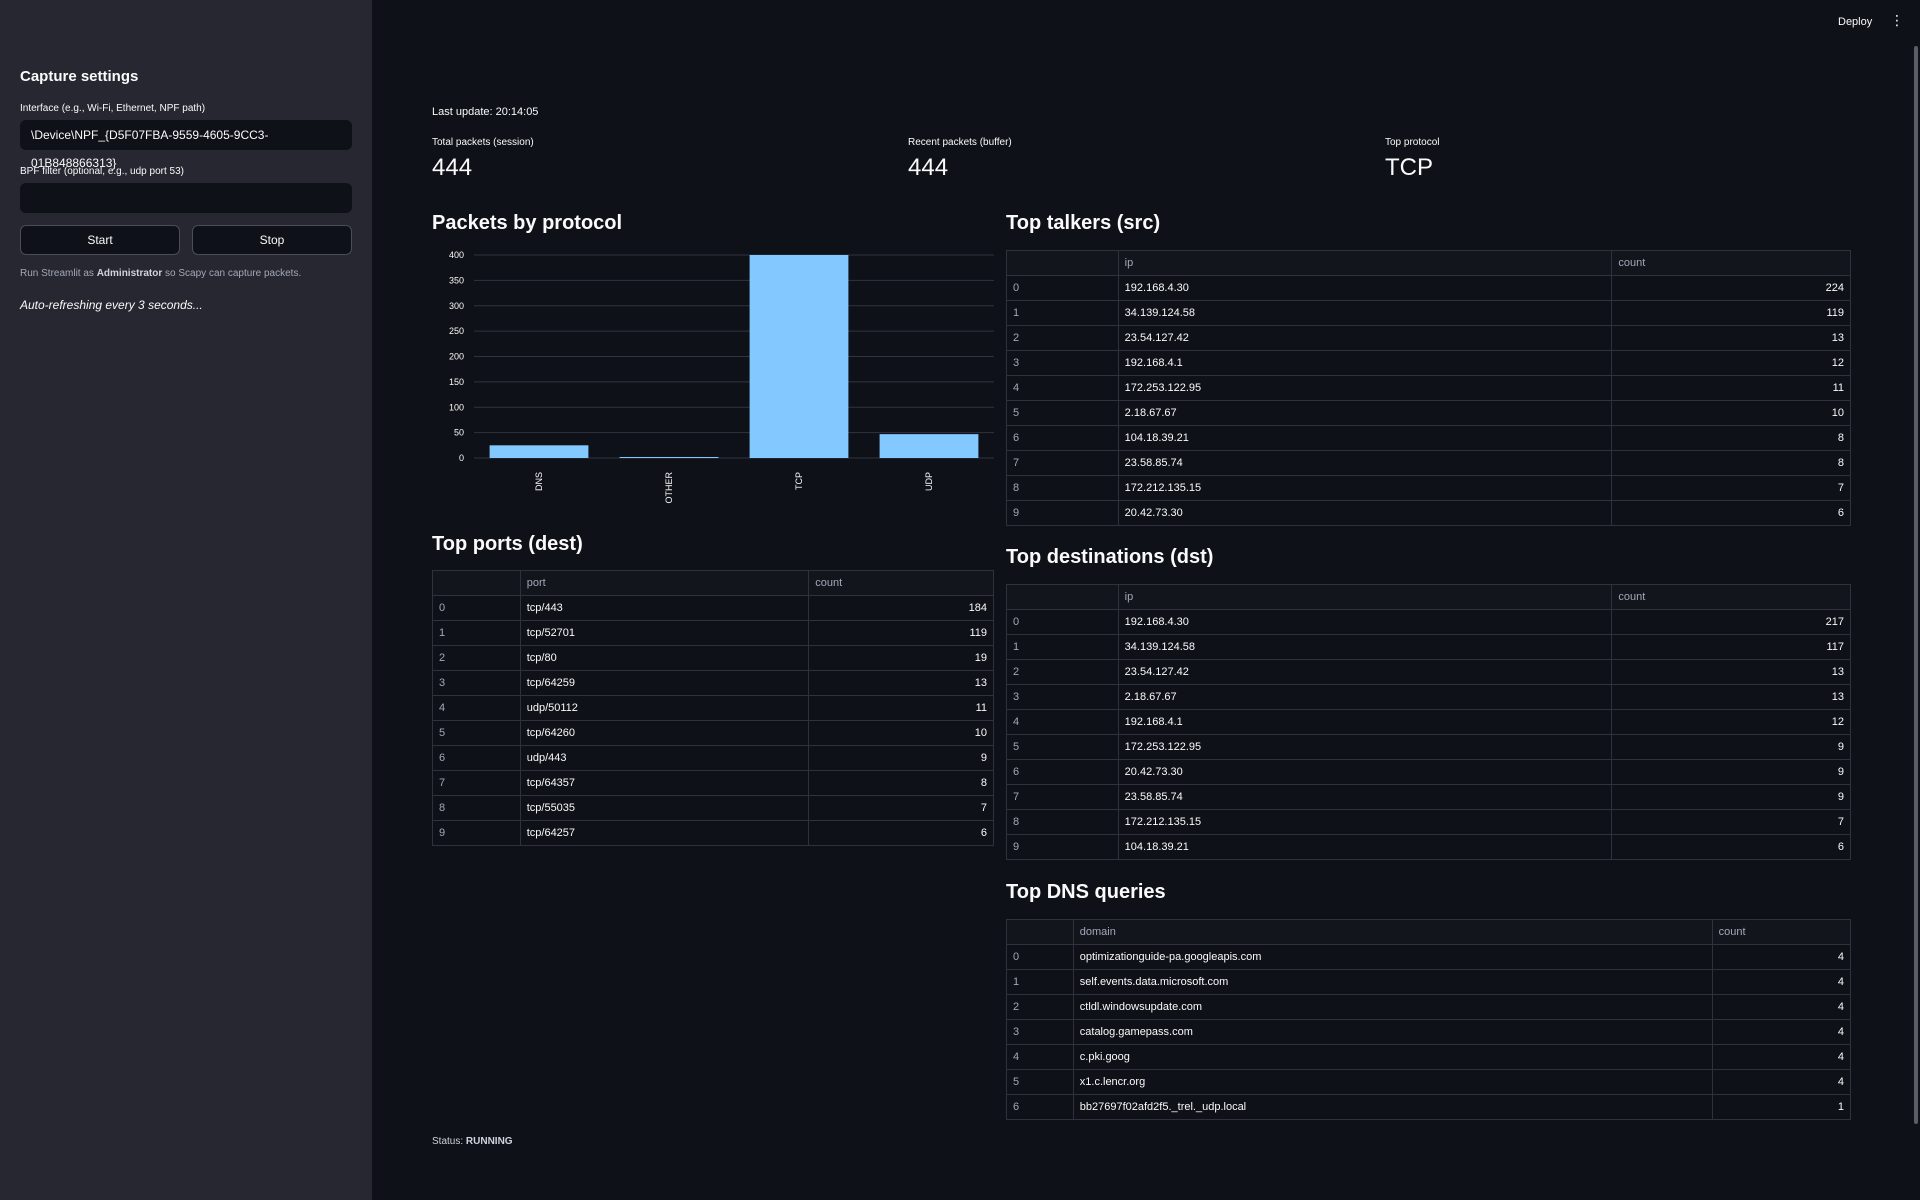 This screenshot has height=1200, width=1920. Describe the element at coordinates (1365, 388) in the screenshot. I see `value-cell: 172.253.122.95` at that location.